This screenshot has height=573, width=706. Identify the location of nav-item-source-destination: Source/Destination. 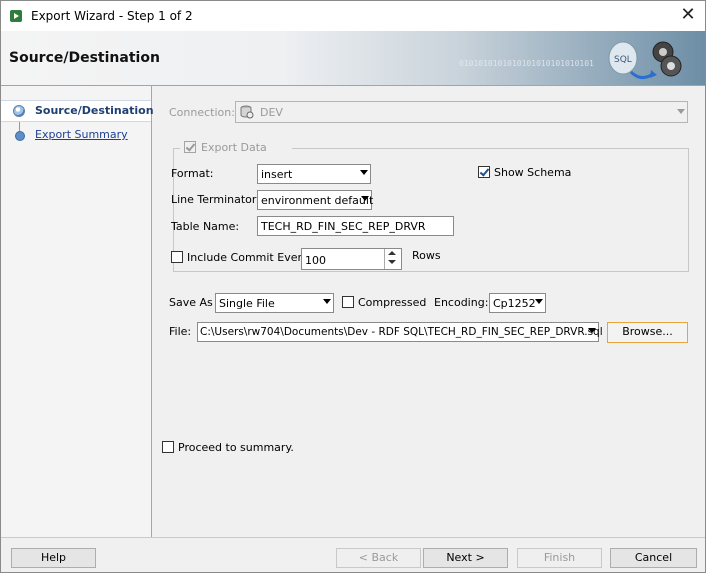
(77, 111).